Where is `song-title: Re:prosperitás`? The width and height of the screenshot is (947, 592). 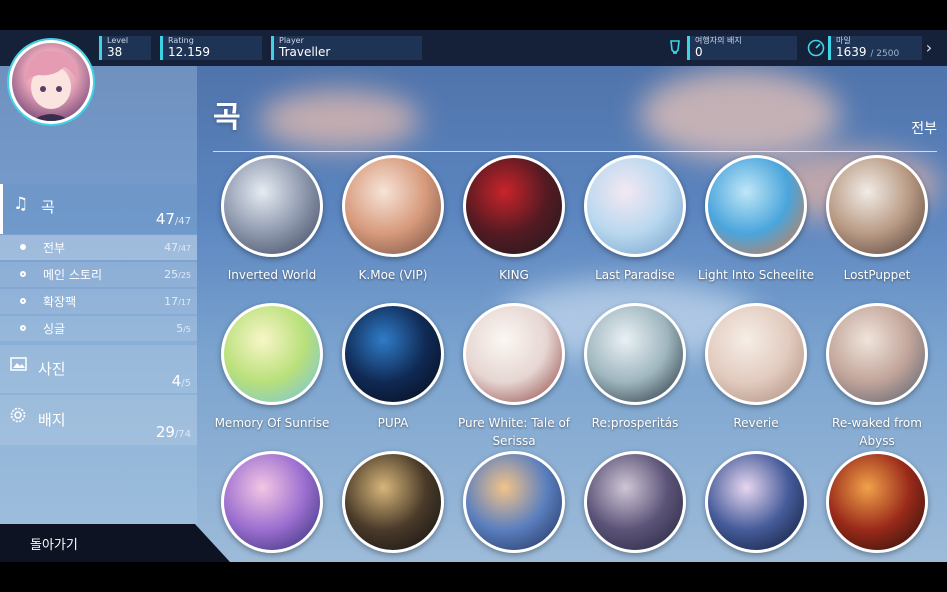
song-title: Re:prosperitás is located at coordinates (635, 423).